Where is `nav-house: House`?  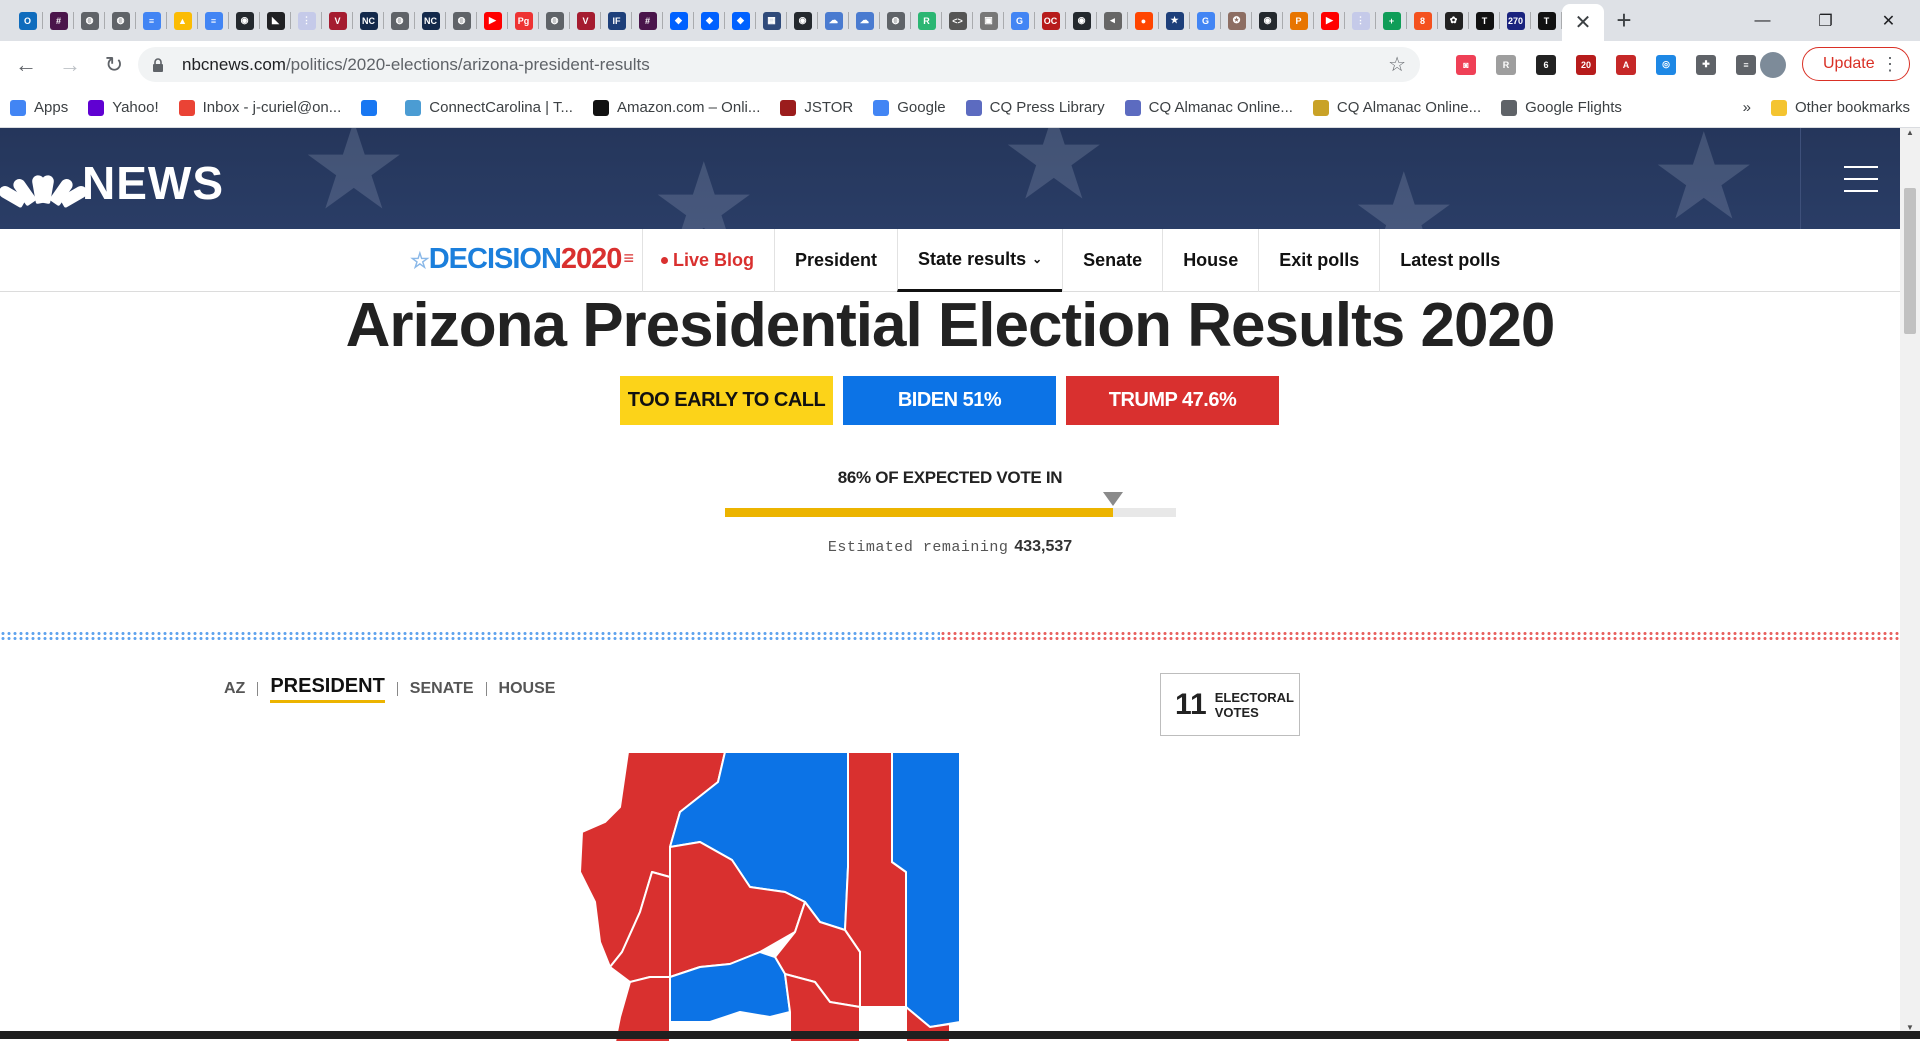 nav-house: House is located at coordinates (1210, 260).